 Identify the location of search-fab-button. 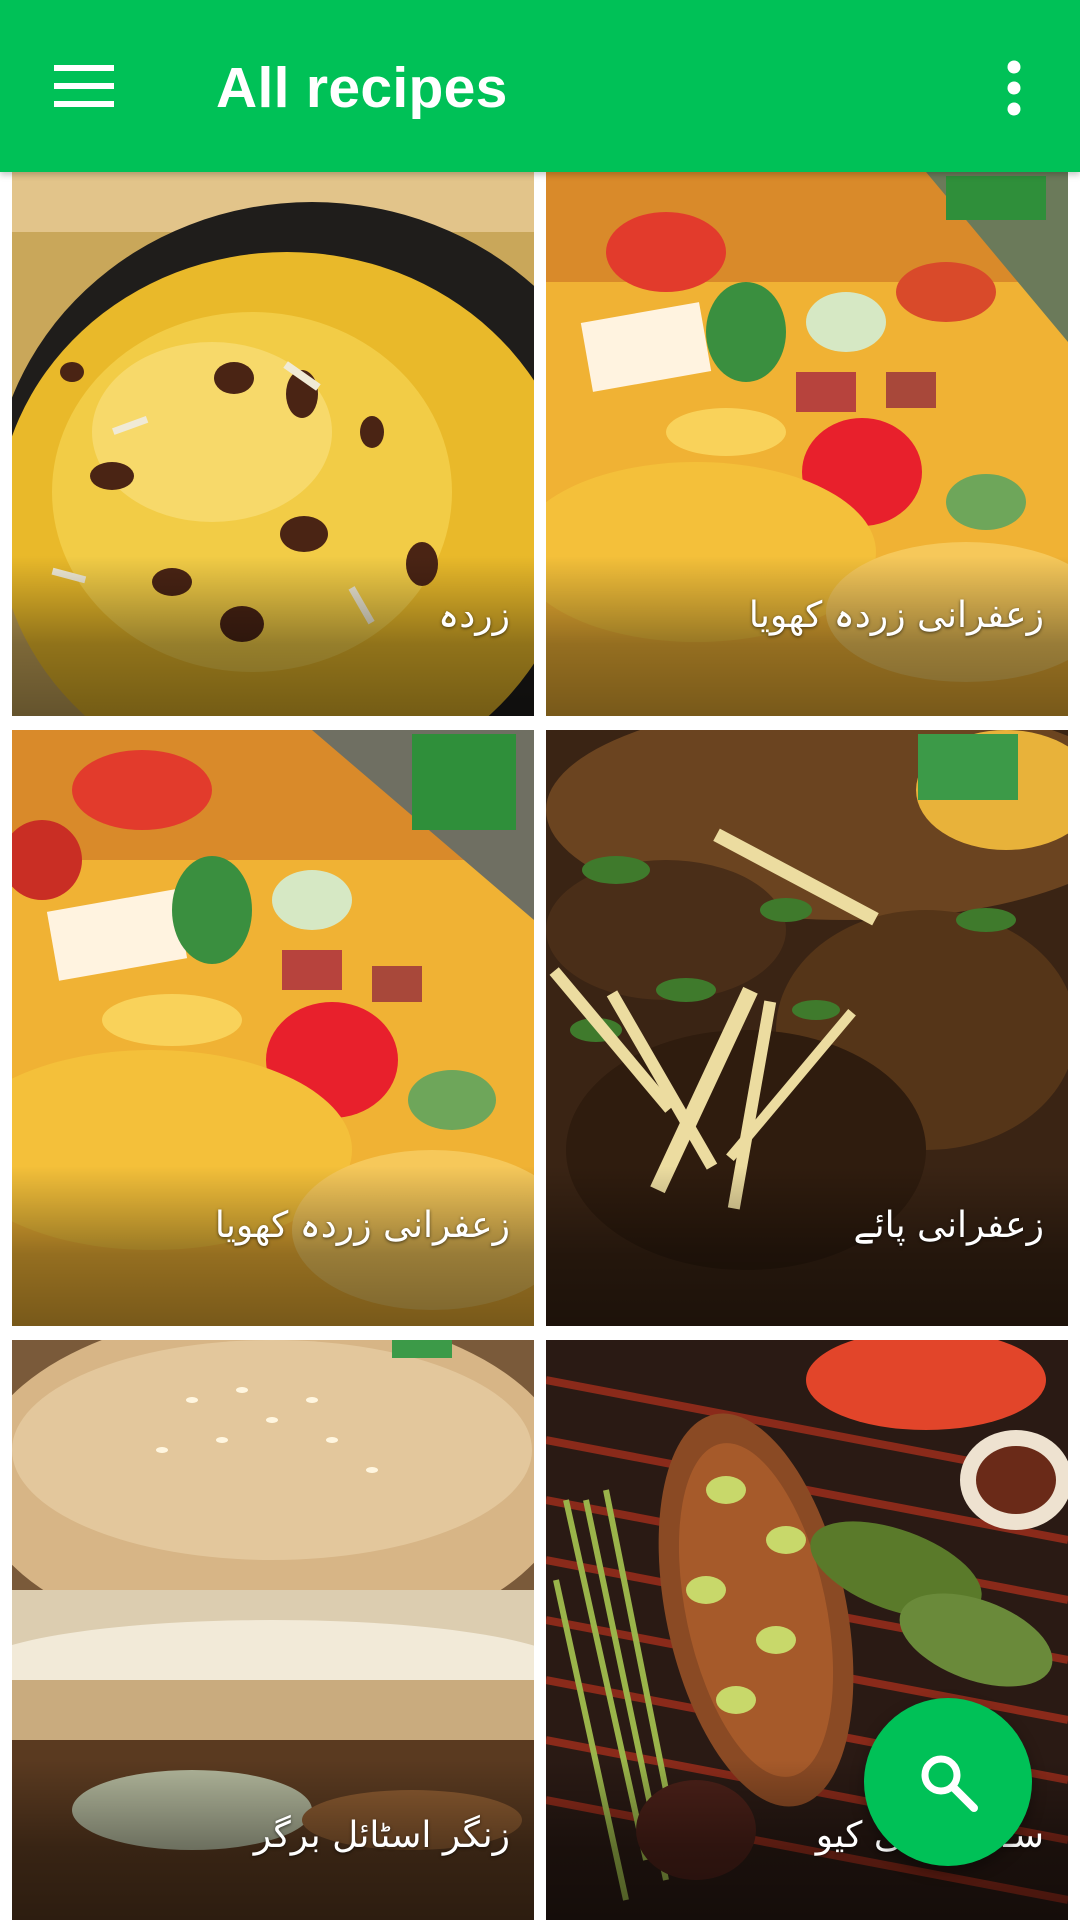
(948, 1782).